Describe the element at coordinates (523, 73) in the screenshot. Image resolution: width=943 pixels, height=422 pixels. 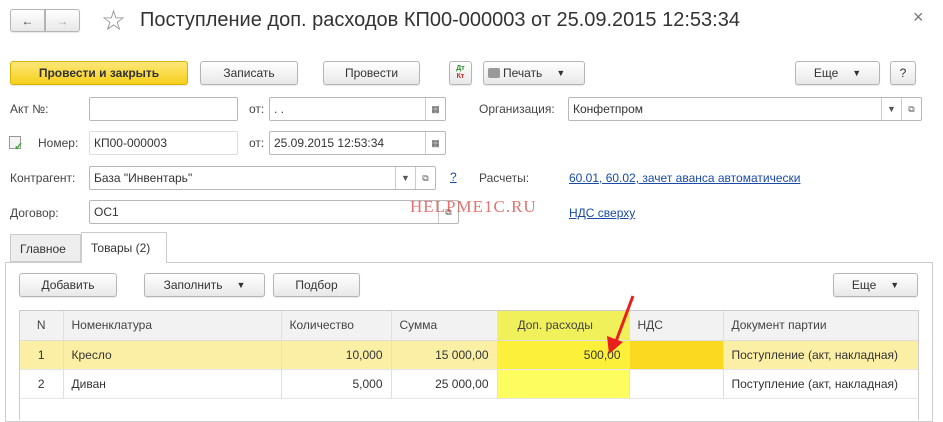
I see `print-label: Печать` at that location.